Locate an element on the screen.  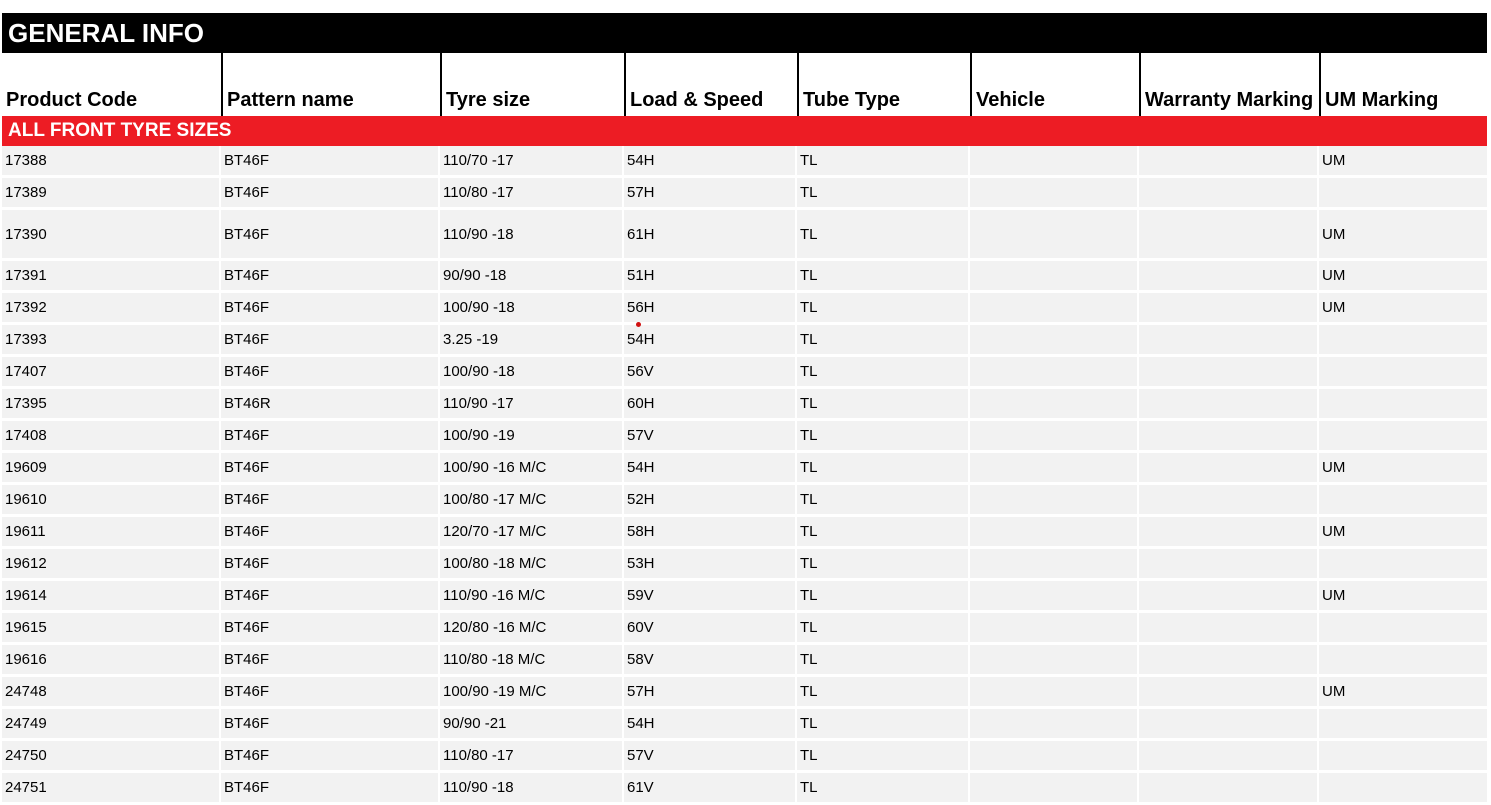
cell-tyre-size: 100/90 -19 M/C is located at coordinates (532, 693).